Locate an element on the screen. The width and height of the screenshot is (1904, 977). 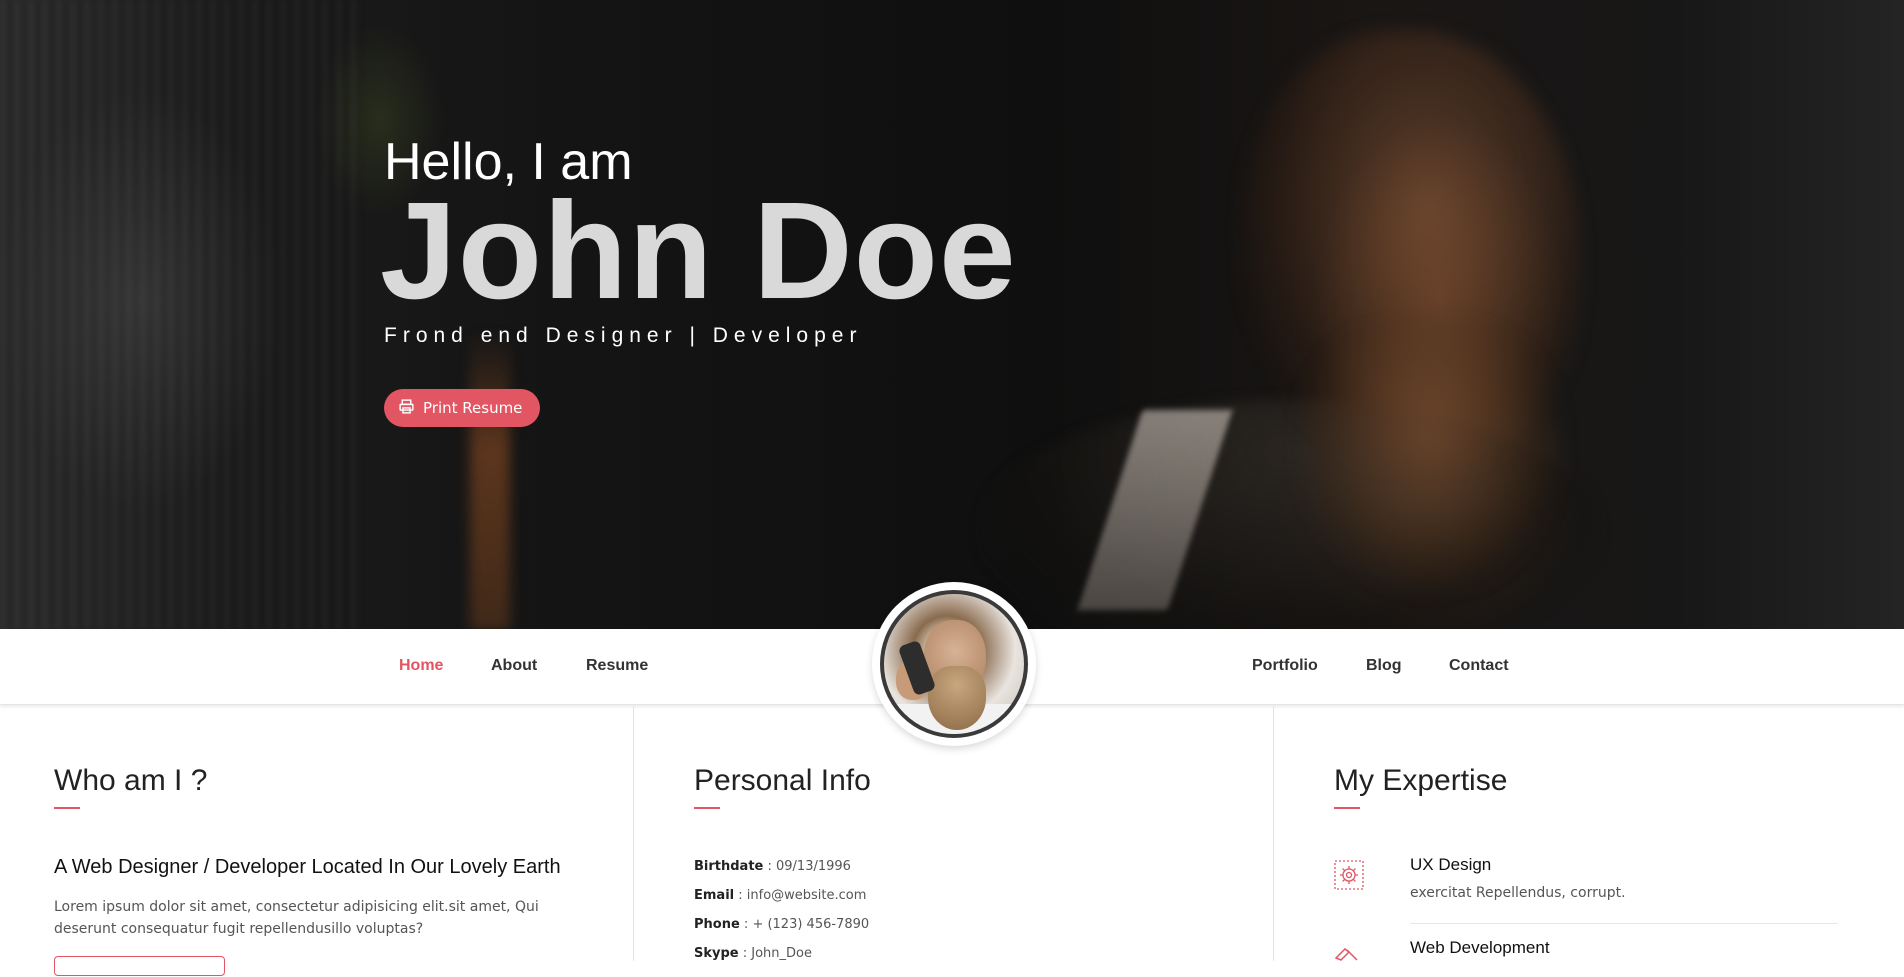
hero-background-fence is located at coordinates (180, 314).